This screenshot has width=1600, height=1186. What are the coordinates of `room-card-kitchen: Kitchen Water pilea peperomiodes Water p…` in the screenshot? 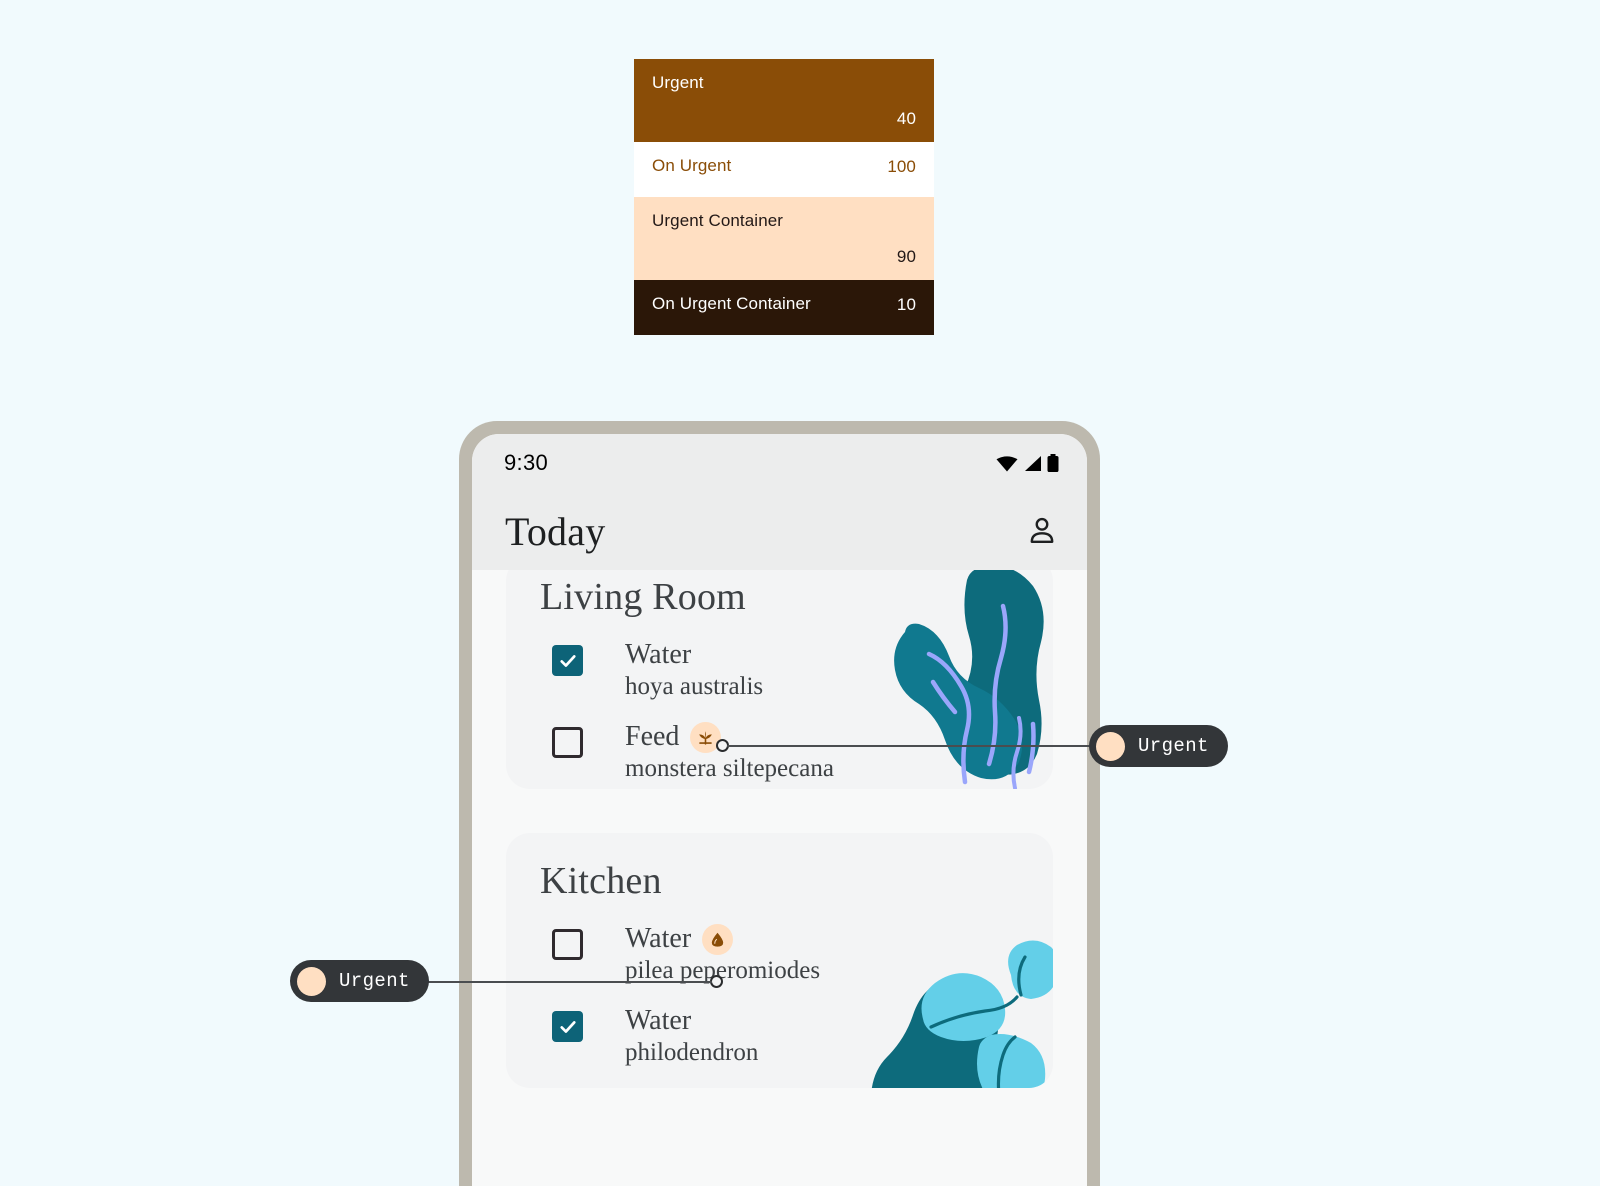 It's located at (779, 960).